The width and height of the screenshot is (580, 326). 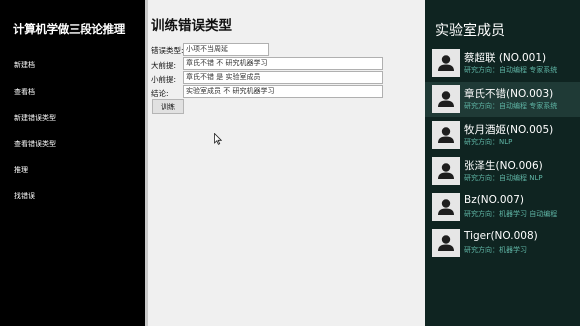 I want to click on member-item: 章氏不错(NO.003) 研究方向：自动编程 专家系统, so click(x=502, y=99).